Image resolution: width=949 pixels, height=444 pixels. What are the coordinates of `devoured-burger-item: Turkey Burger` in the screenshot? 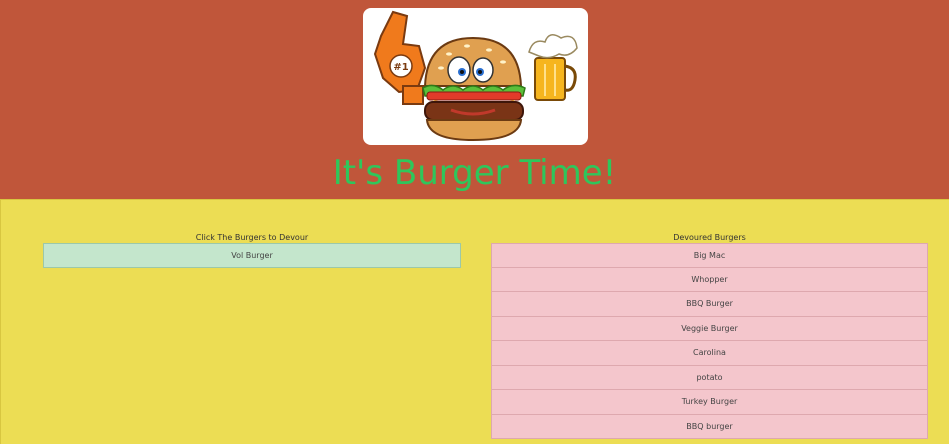 It's located at (709, 402).